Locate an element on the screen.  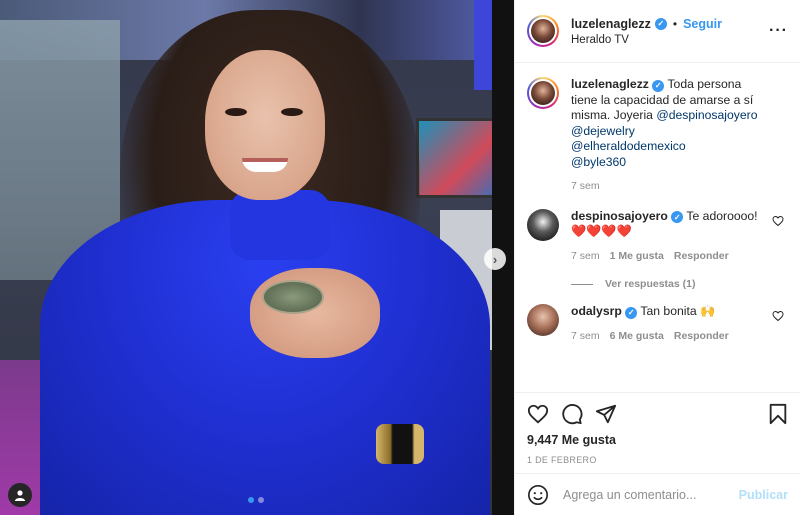
next-photo-button: › is located at coordinates (495, 259).